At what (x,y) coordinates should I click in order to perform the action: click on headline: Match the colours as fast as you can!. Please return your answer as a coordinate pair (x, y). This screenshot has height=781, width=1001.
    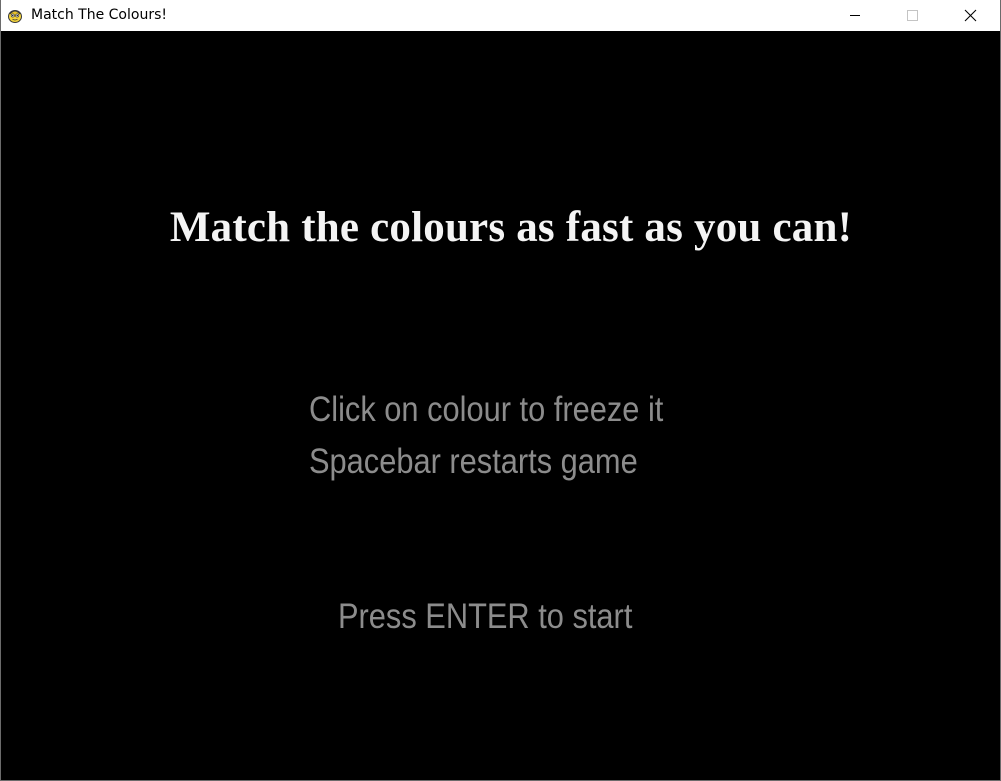
    Looking at the image, I should click on (511, 227).